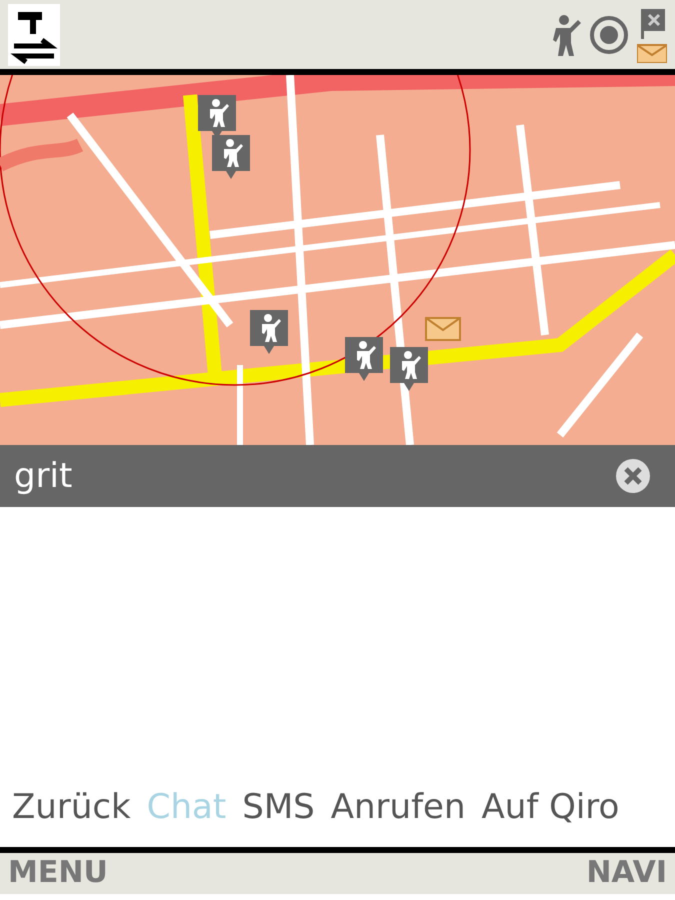  What do you see at coordinates (652, 34) in the screenshot?
I see `flag-icon` at bounding box center [652, 34].